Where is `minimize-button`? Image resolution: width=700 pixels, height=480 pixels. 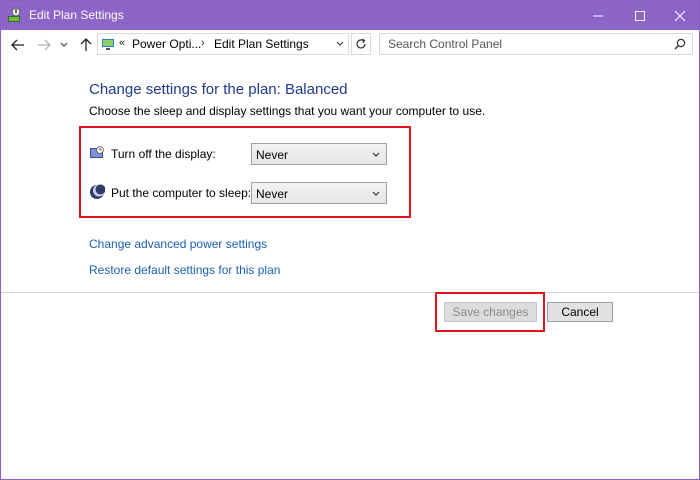 minimize-button is located at coordinates (598, 15).